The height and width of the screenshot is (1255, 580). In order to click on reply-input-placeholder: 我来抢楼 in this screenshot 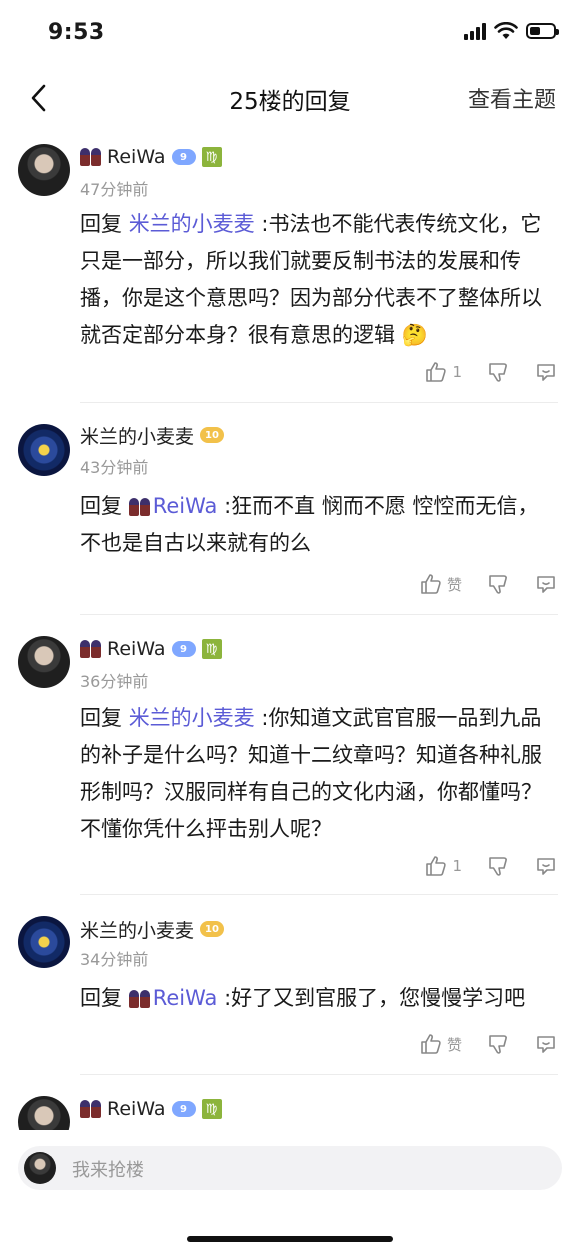, I will do `click(108, 1170)`.